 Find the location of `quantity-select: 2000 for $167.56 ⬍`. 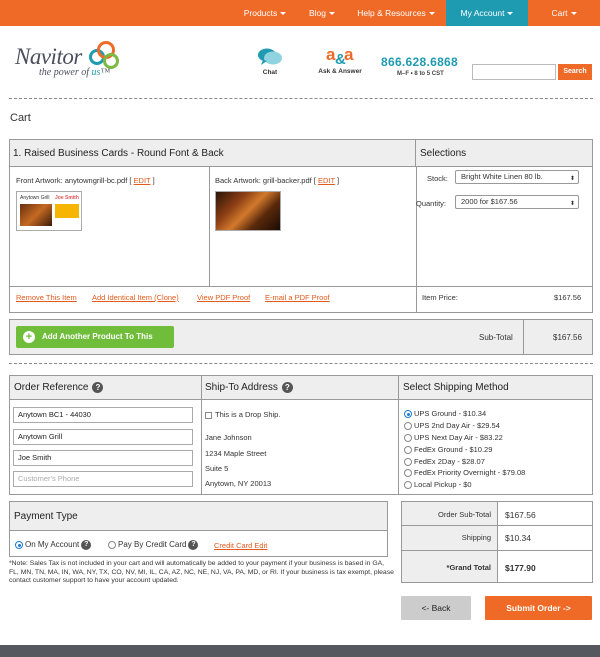

quantity-select: 2000 for $167.56 ⬍ is located at coordinates (517, 202).